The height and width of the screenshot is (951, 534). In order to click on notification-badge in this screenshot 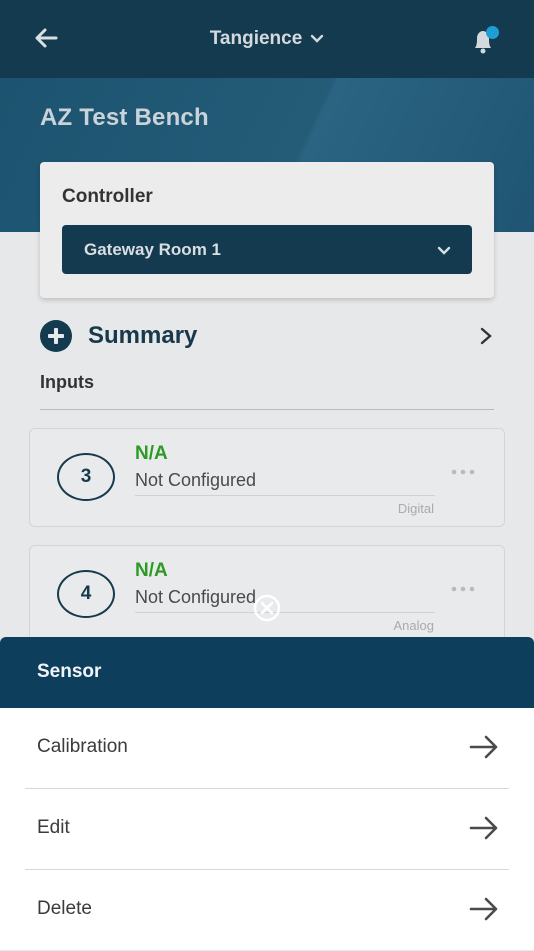, I will do `click(492, 32)`.